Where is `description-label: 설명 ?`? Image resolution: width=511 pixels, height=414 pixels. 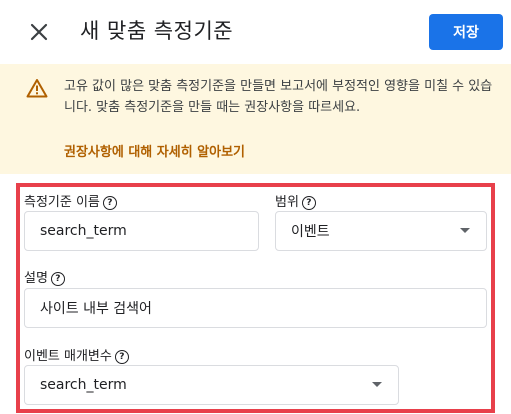 description-label: 설명 ? is located at coordinates (44, 279).